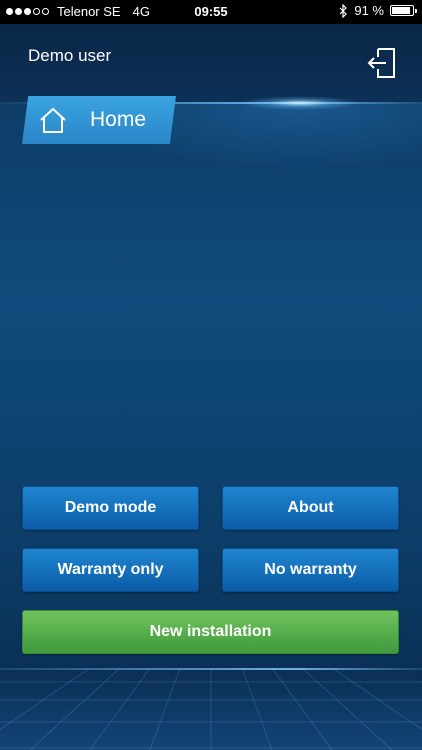 The width and height of the screenshot is (422, 750). I want to click on floor-grid, so click(211, 709).